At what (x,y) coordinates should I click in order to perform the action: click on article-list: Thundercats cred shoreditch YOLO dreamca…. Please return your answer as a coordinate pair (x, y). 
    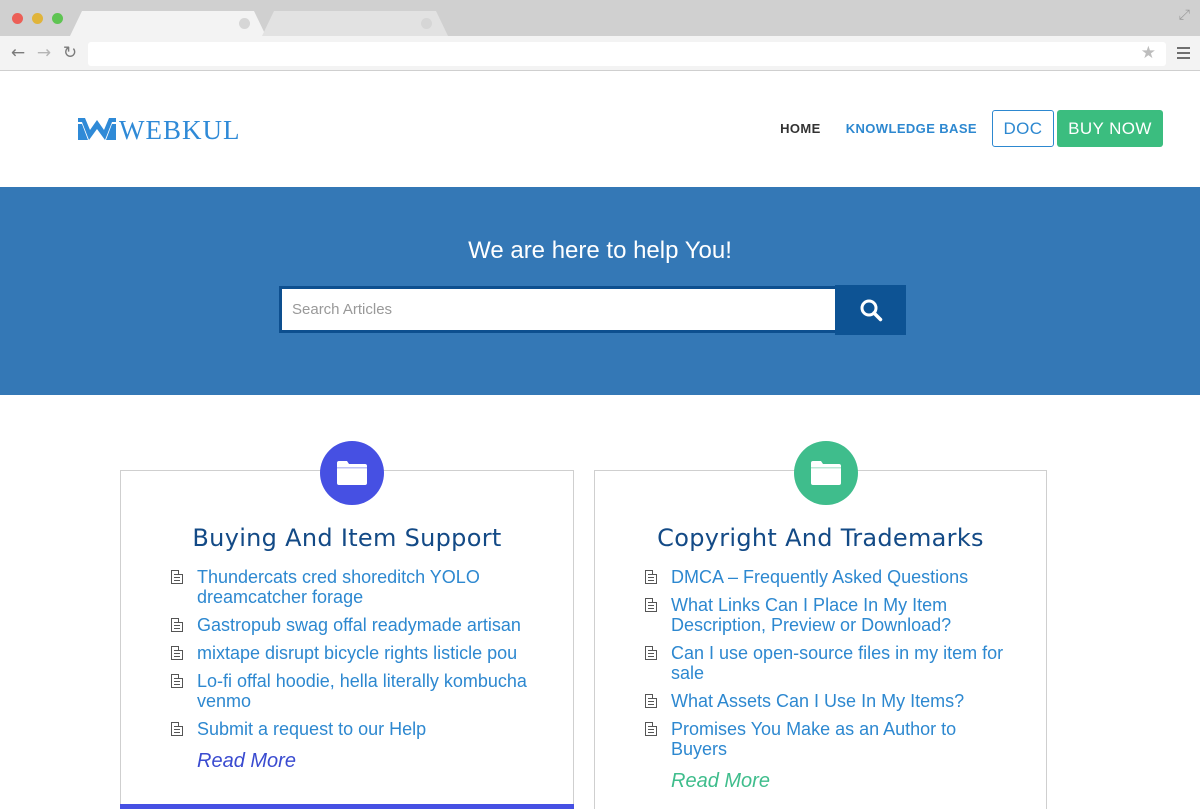
    Looking at the image, I should click on (356, 657).